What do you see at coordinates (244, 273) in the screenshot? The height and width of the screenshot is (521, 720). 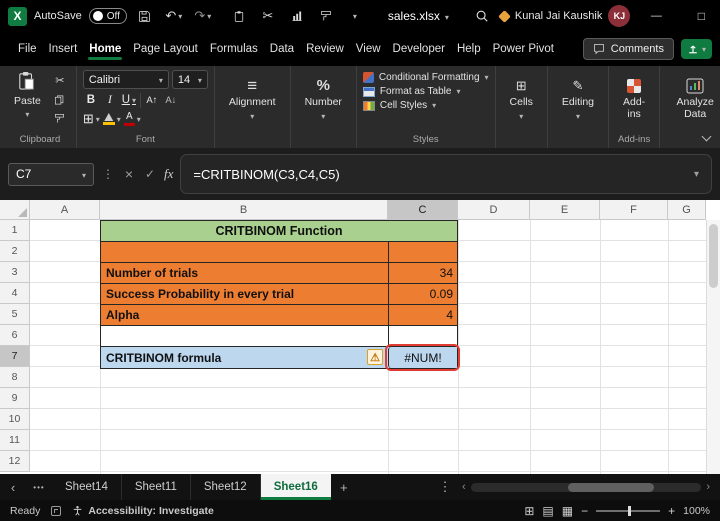 I see `cell-B3: Number of trials` at bounding box center [244, 273].